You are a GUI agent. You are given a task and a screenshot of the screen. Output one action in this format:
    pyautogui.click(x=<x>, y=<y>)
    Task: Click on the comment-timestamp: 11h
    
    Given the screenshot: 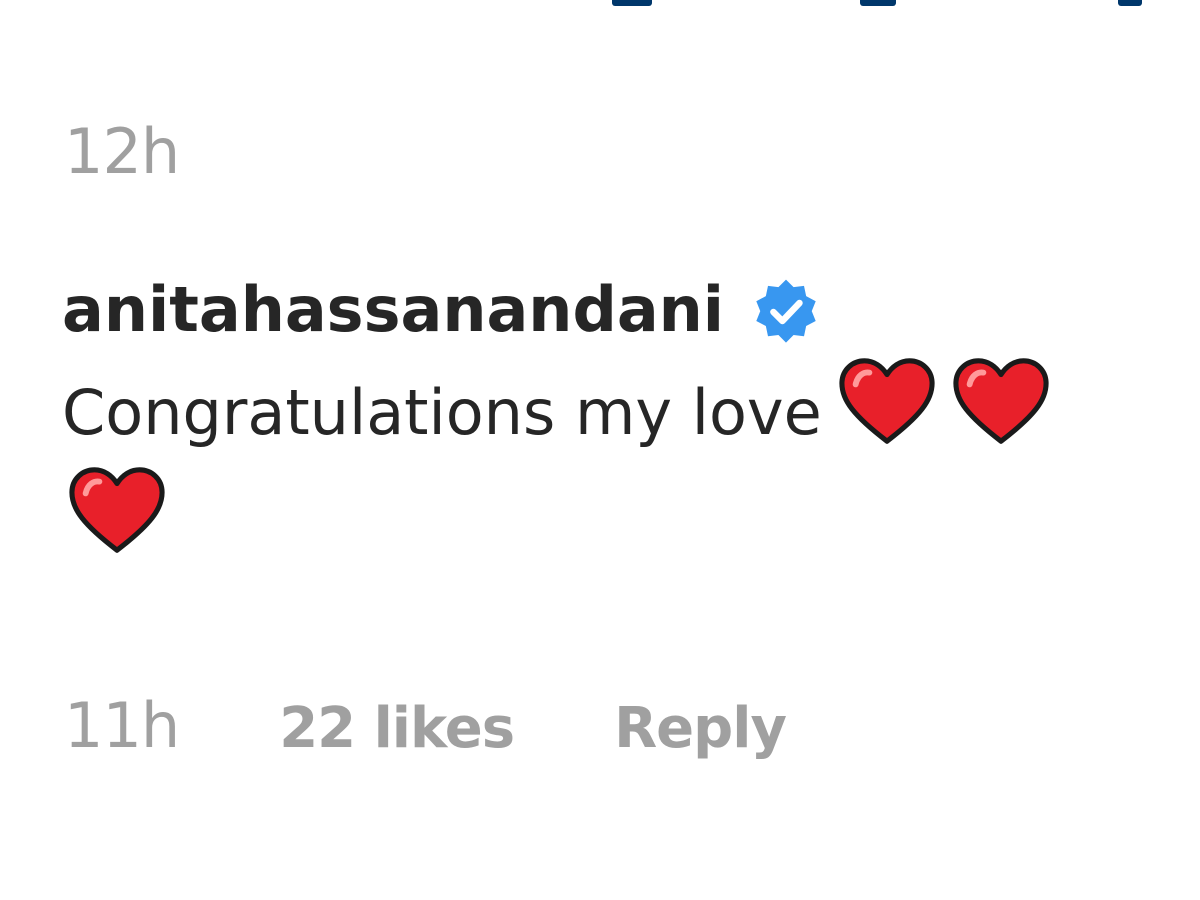 What is the action you would take?
    pyautogui.click(x=122, y=726)
    